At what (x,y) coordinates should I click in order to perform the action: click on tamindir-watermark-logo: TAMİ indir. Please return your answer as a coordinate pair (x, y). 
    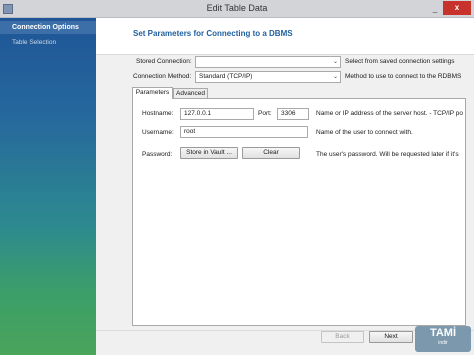
    Looking at the image, I should click on (443, 339).